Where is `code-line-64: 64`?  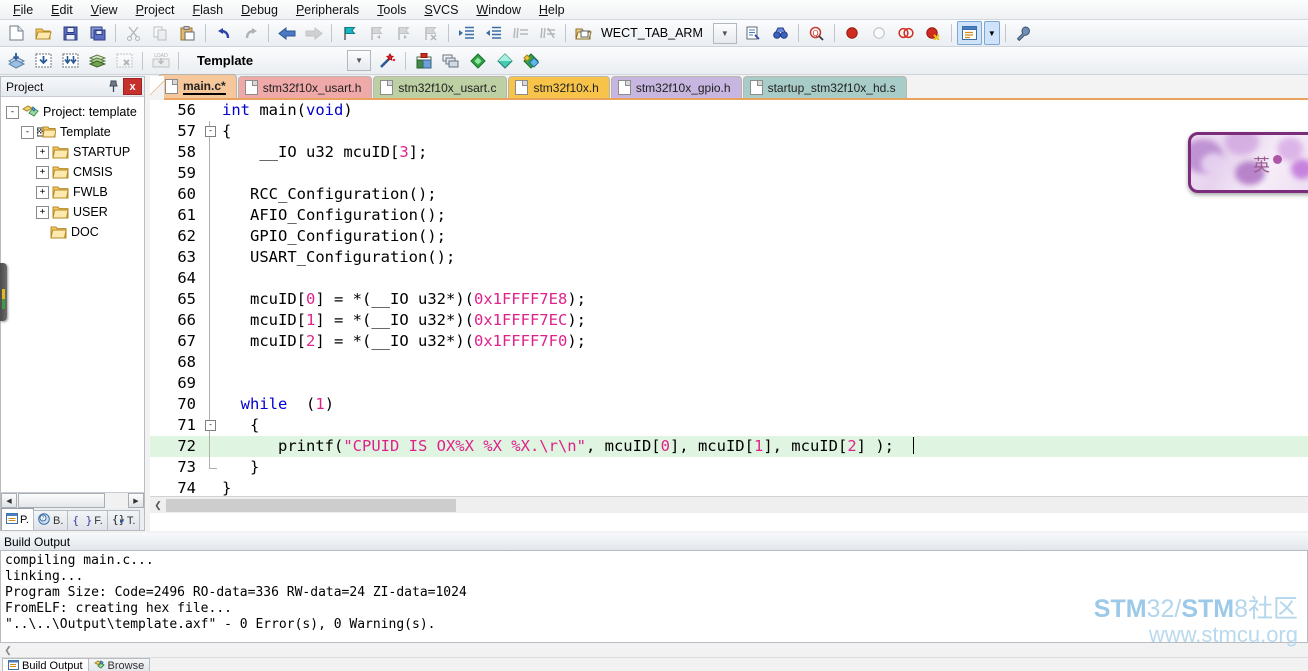
code-line-64: 64 is located at coordinates (729, 278).